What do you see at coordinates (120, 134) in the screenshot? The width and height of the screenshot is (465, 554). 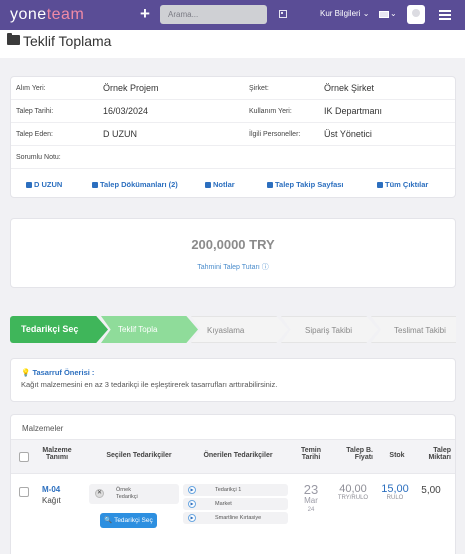 I see `info-value: D UZUN` at bounding box center [120, 134].